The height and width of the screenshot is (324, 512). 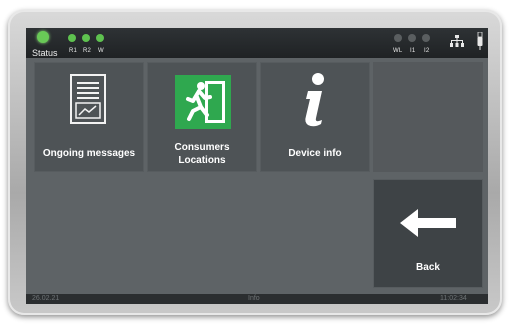 I want to click on consumers-locations-tile: Consumers Locations, so click(x=202, y=117).